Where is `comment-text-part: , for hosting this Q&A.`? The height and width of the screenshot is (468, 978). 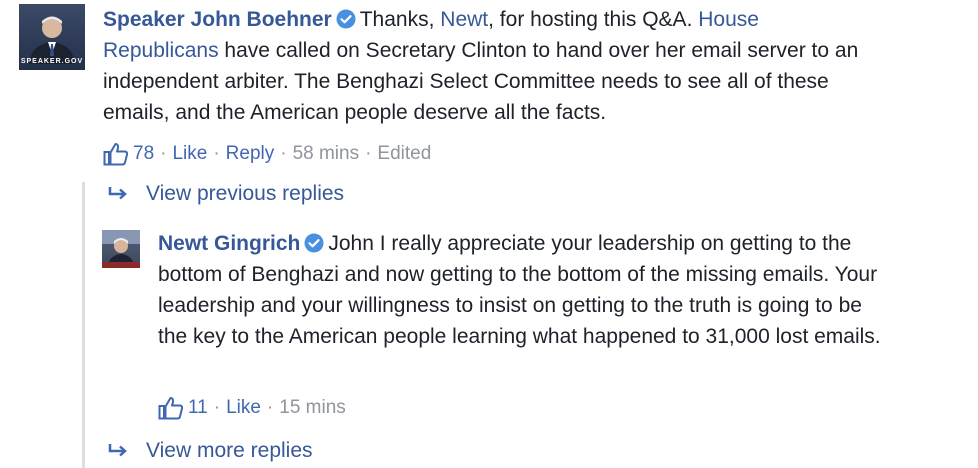 comment-text-part: , for hosting this Q&A. is located at coordinates (593, 19).